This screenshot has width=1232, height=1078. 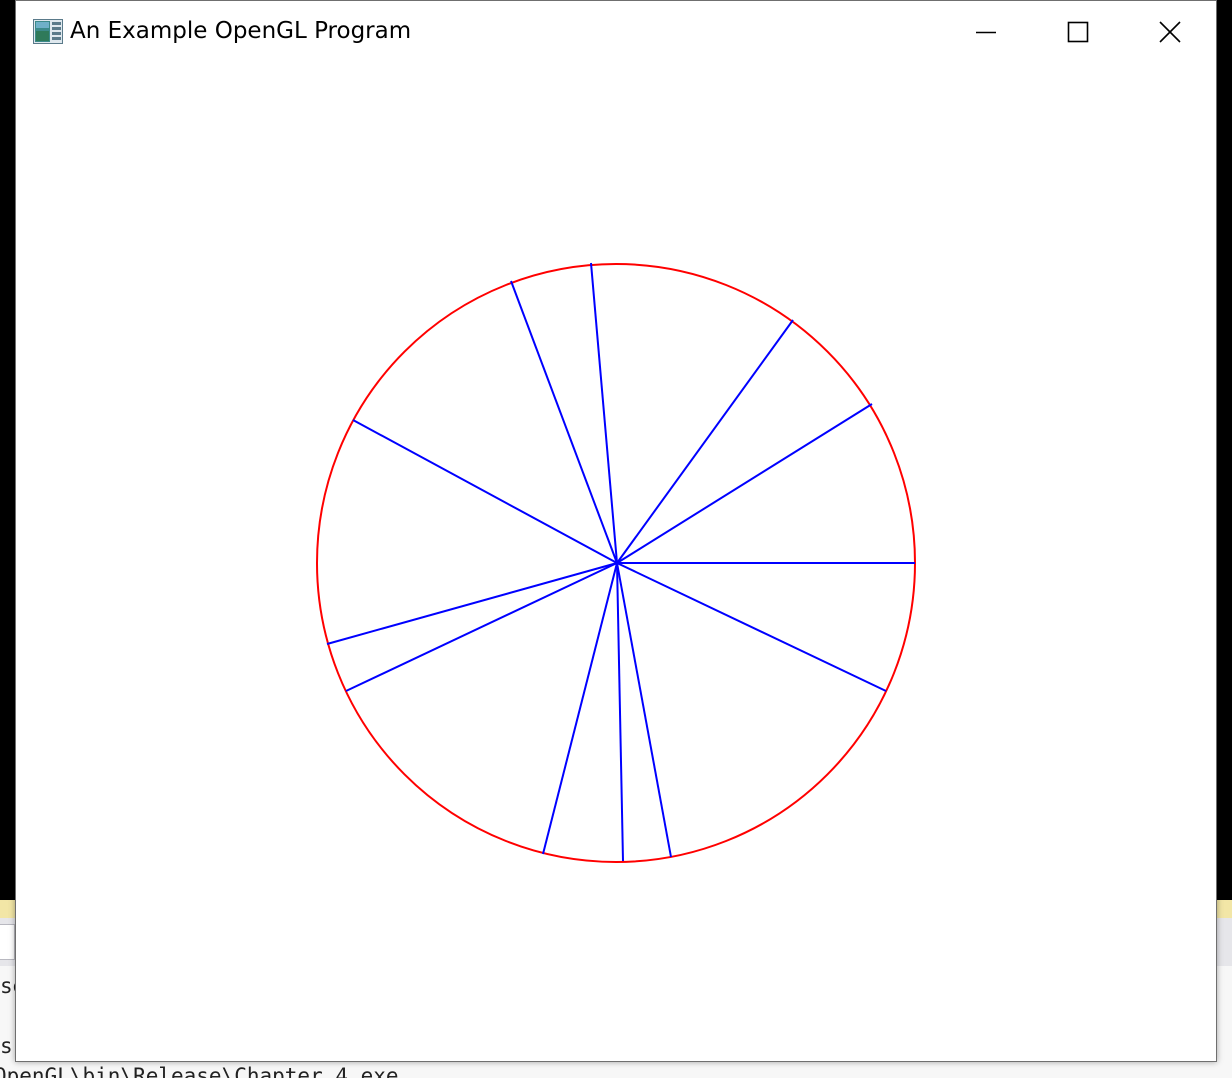 I want to click on console-line: OpenGL\bin\Release\Chapter_4.exe, so click(x=199, y=1071).